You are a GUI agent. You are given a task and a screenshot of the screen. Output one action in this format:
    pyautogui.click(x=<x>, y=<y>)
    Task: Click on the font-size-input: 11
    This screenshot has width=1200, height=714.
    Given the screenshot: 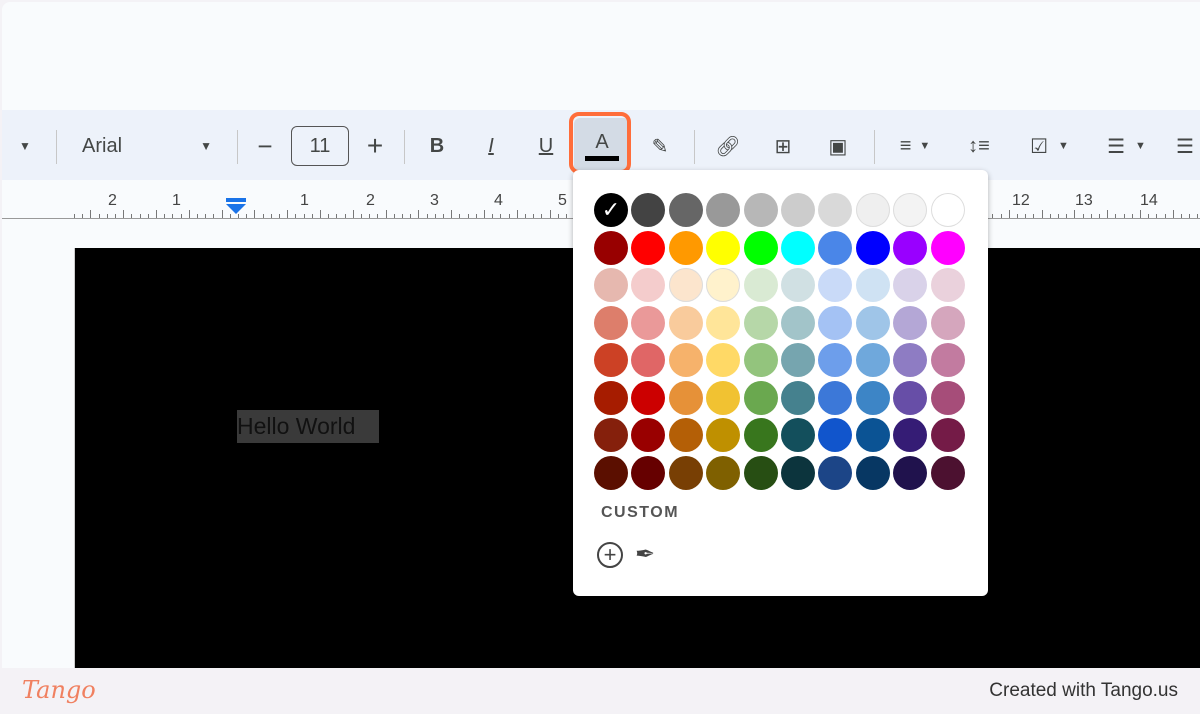 What is the action you would take?
    pyautogui.click(x=320, y=146)
    